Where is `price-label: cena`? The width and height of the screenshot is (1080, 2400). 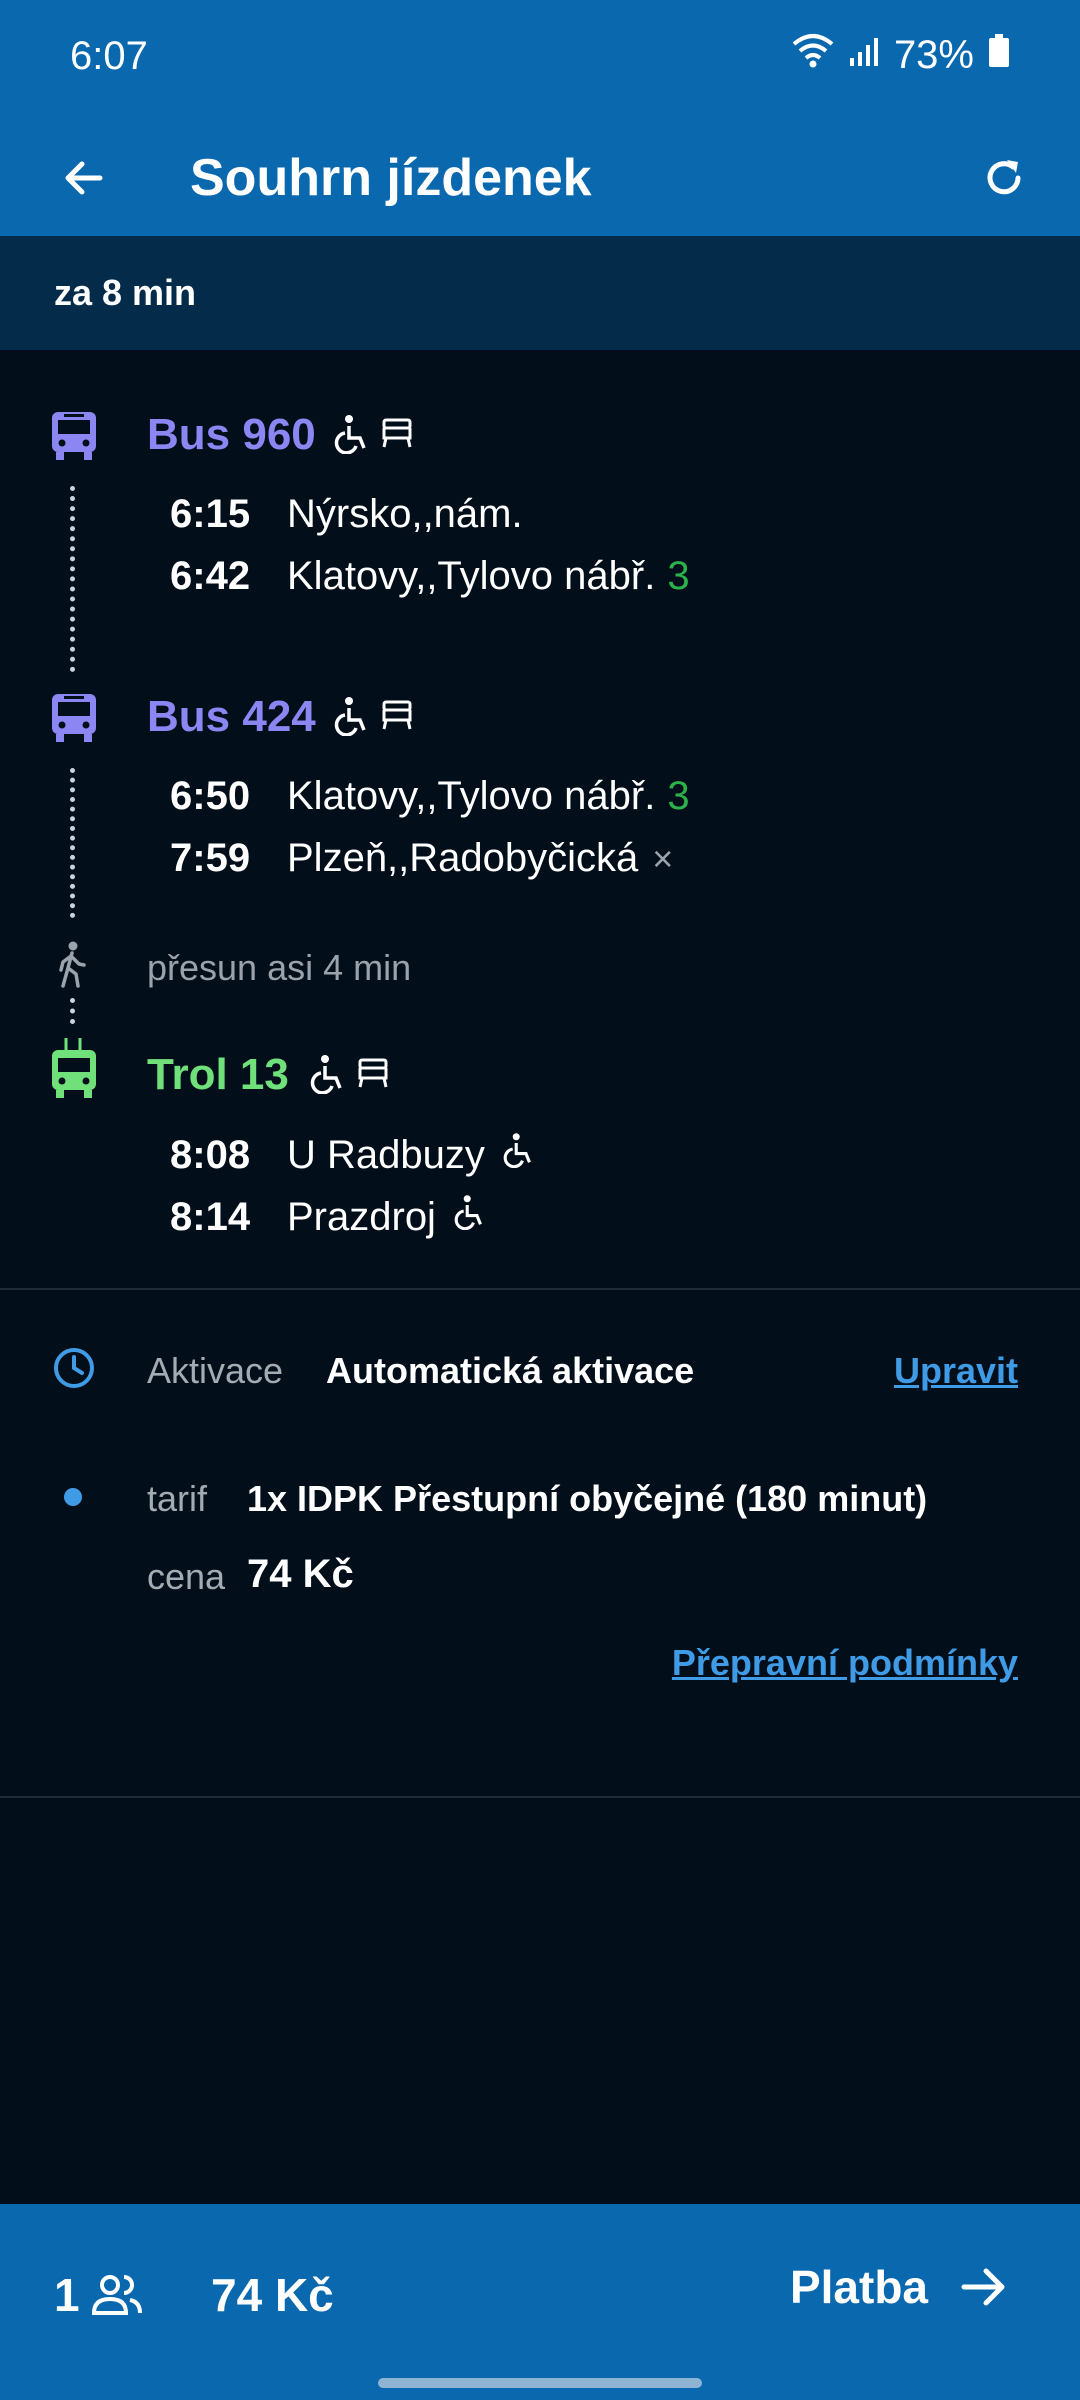 price-label: cena is located at coordinates (186, 1576).